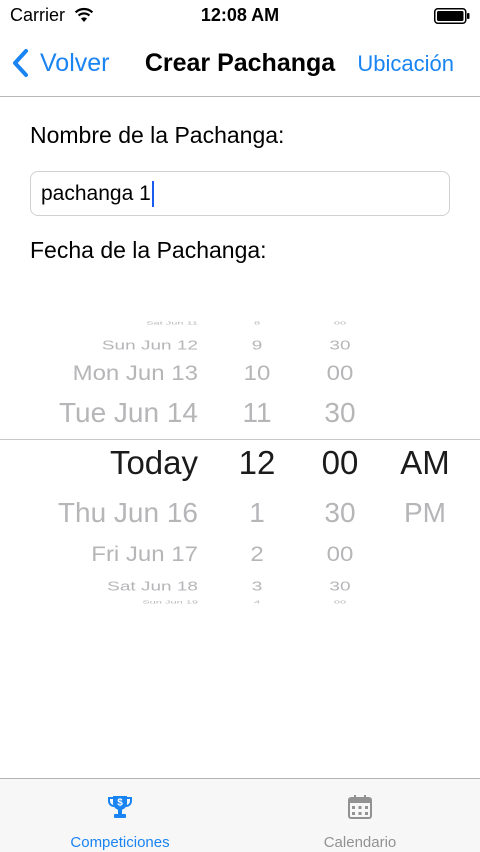 The width and height of the screenshot is (480, 852). Describe the element at coordinates (125, 602) in the screenshot. I see `picker-day-item: Sun Jun 19` at that location.